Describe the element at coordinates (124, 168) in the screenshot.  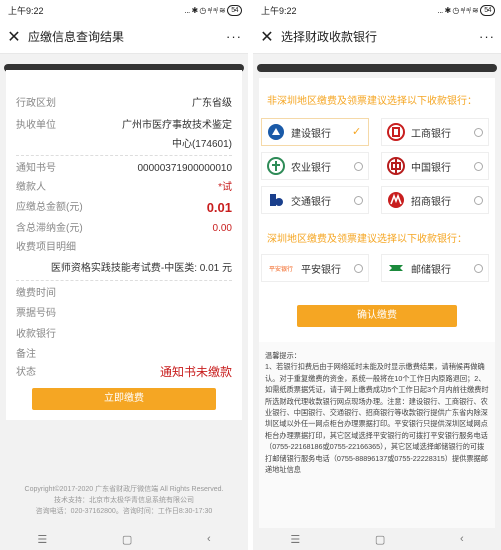
I see `field-notice-no: 通知书号 00000371900000010` at that location.